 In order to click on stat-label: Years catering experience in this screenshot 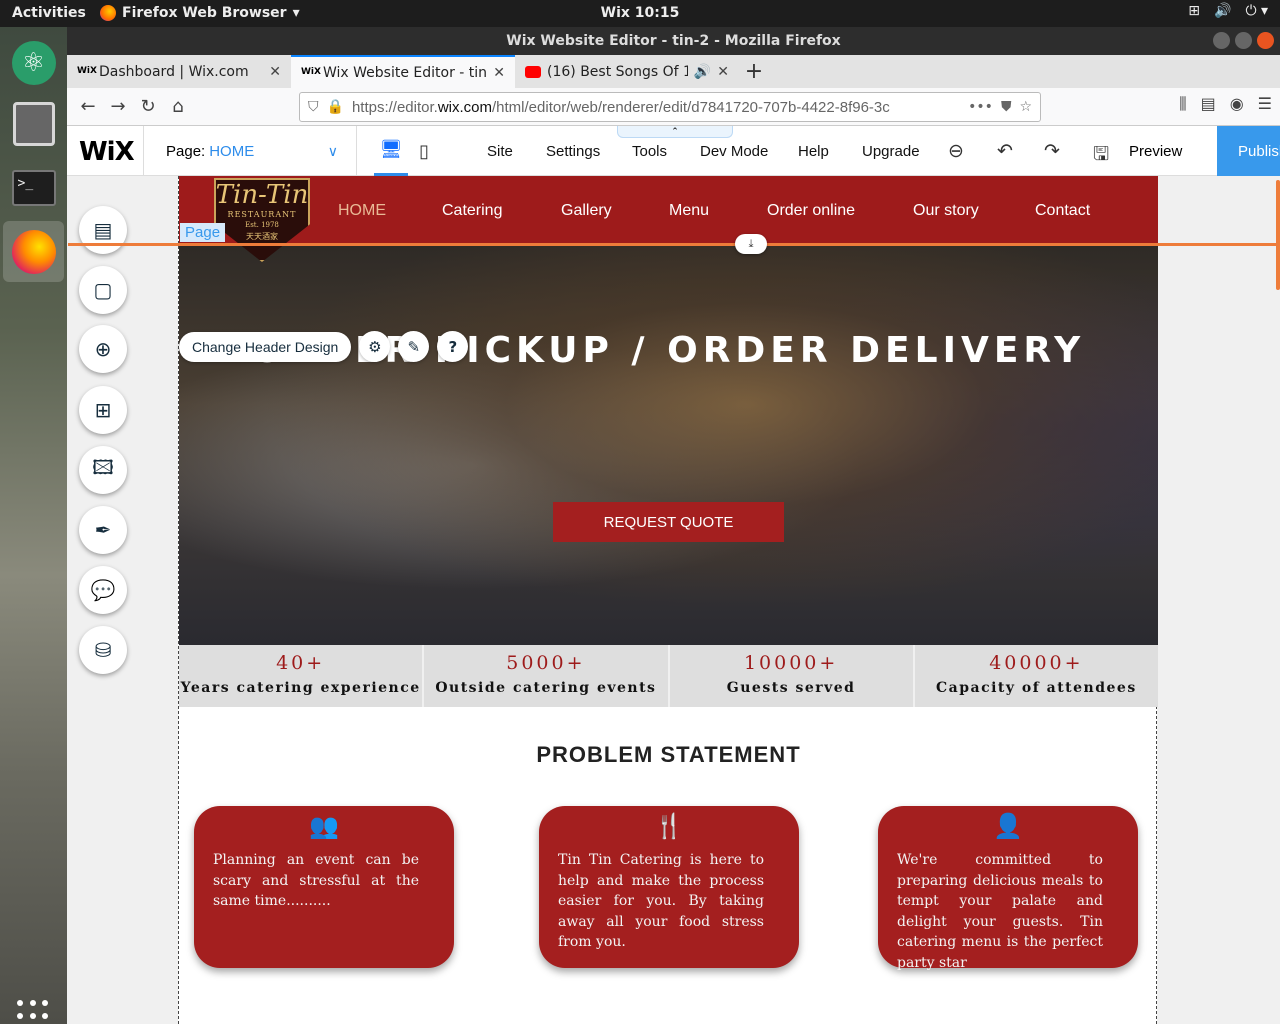, I will do `click(300, 688)`.